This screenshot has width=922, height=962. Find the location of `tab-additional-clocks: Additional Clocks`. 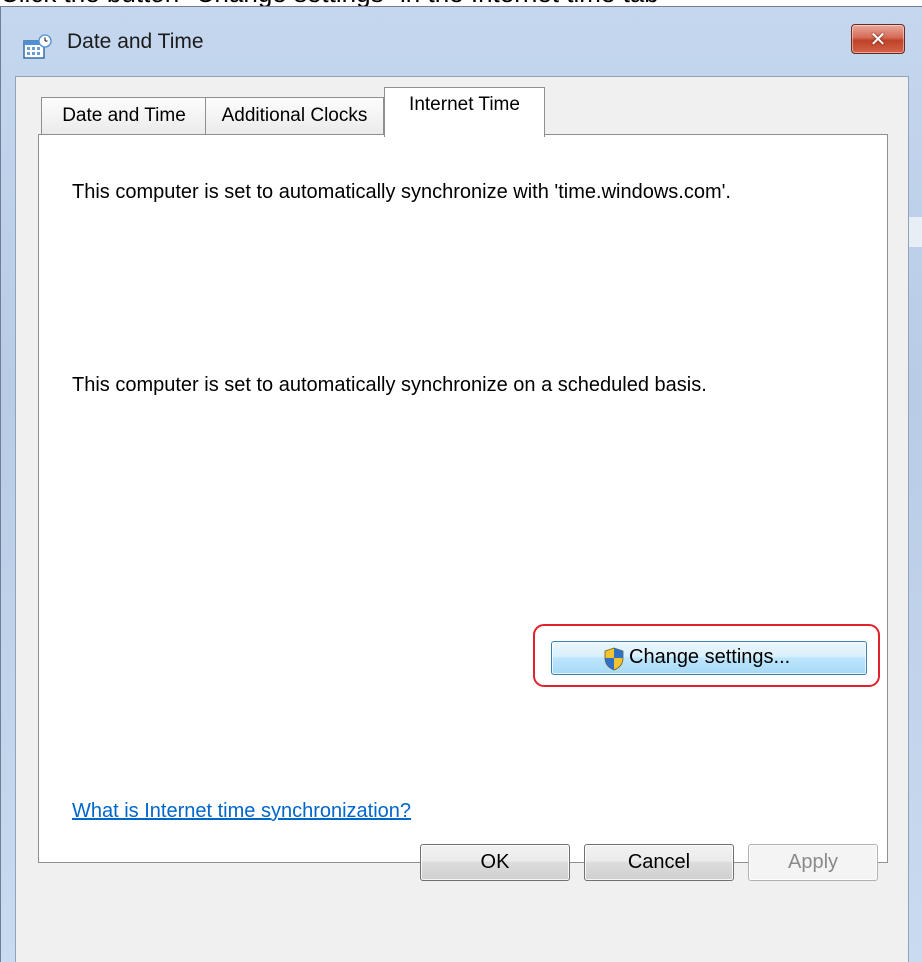

tab-additional-clocks: Additional Clocks is located at coordinates (294, 116).